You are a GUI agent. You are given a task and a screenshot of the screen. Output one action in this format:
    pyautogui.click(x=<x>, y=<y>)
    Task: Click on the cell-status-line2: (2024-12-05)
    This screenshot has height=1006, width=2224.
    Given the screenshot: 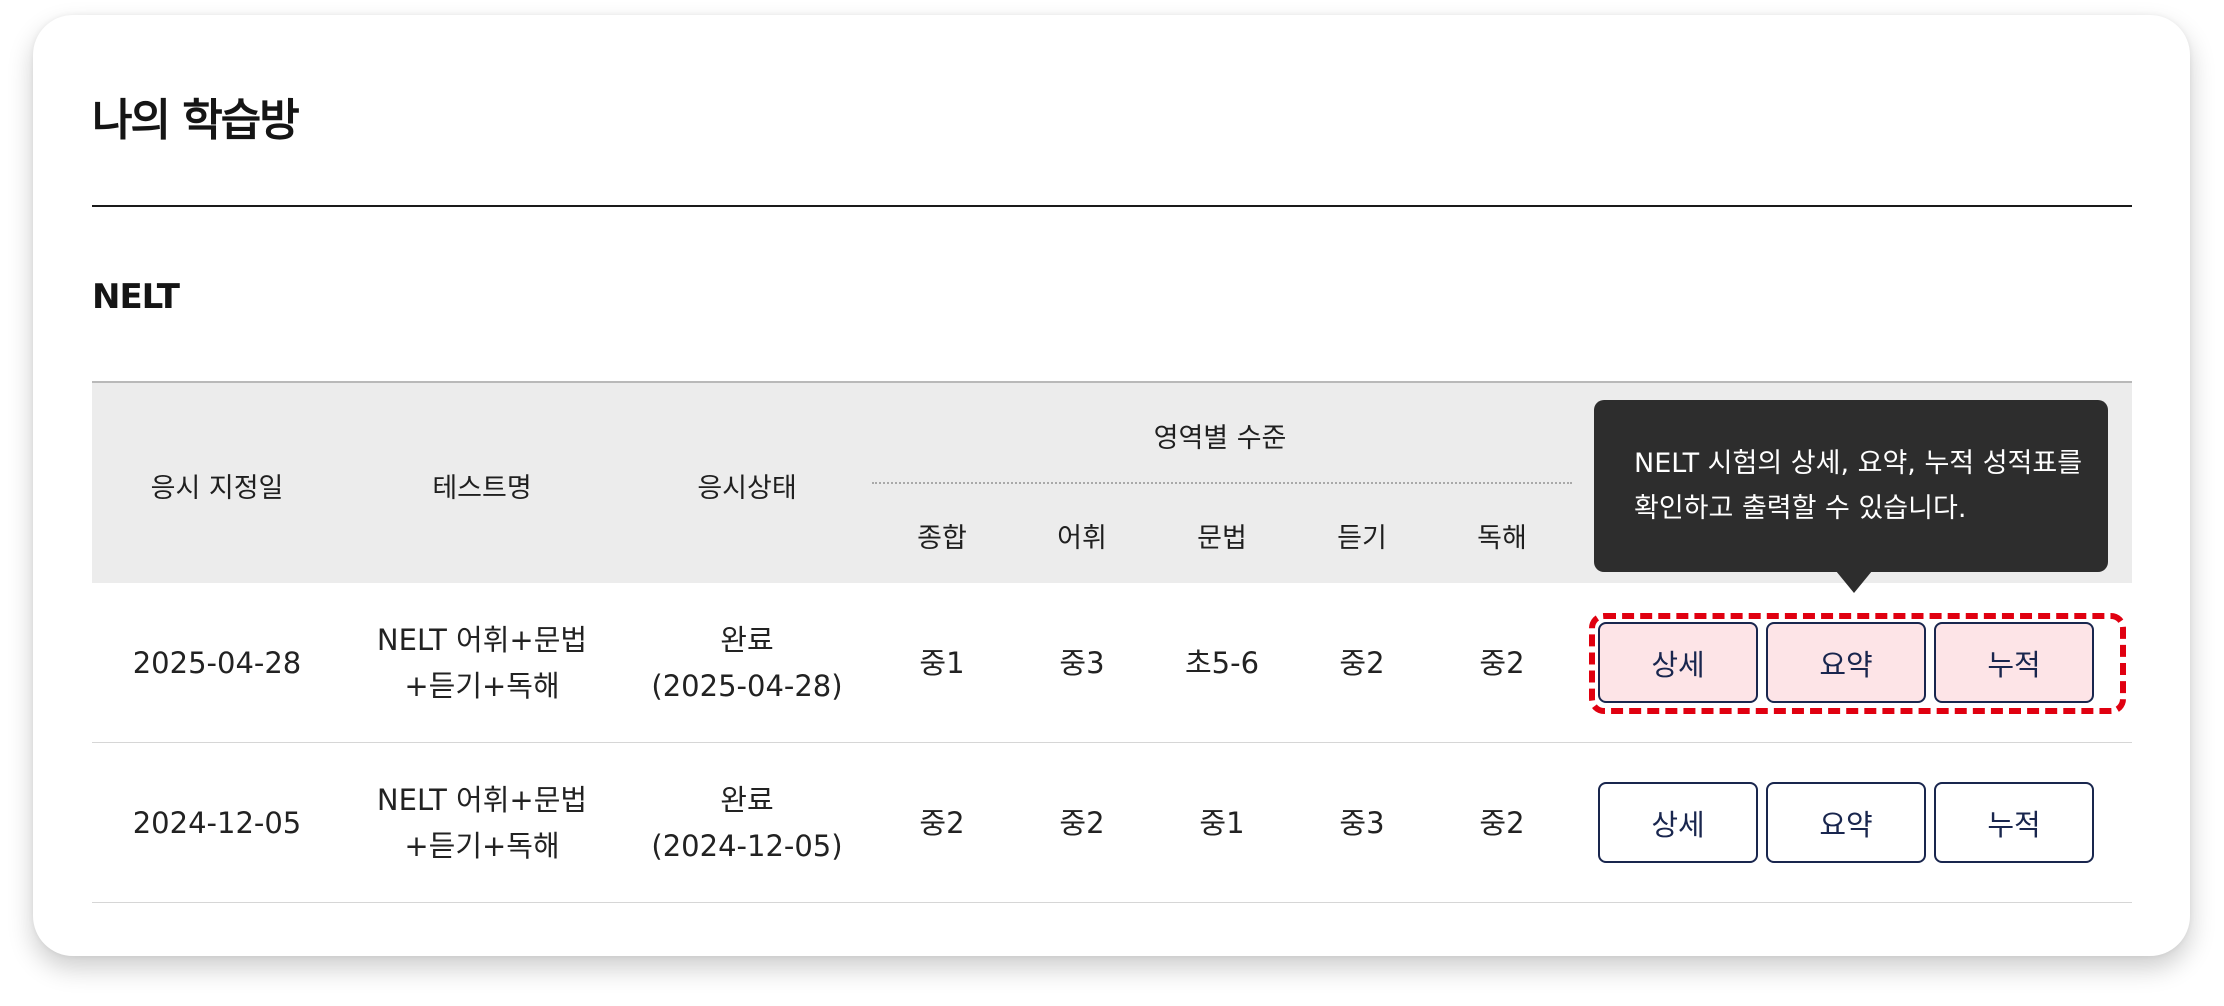 What is the action you would take?
    pyautogui.click(x=747, y=845)
    